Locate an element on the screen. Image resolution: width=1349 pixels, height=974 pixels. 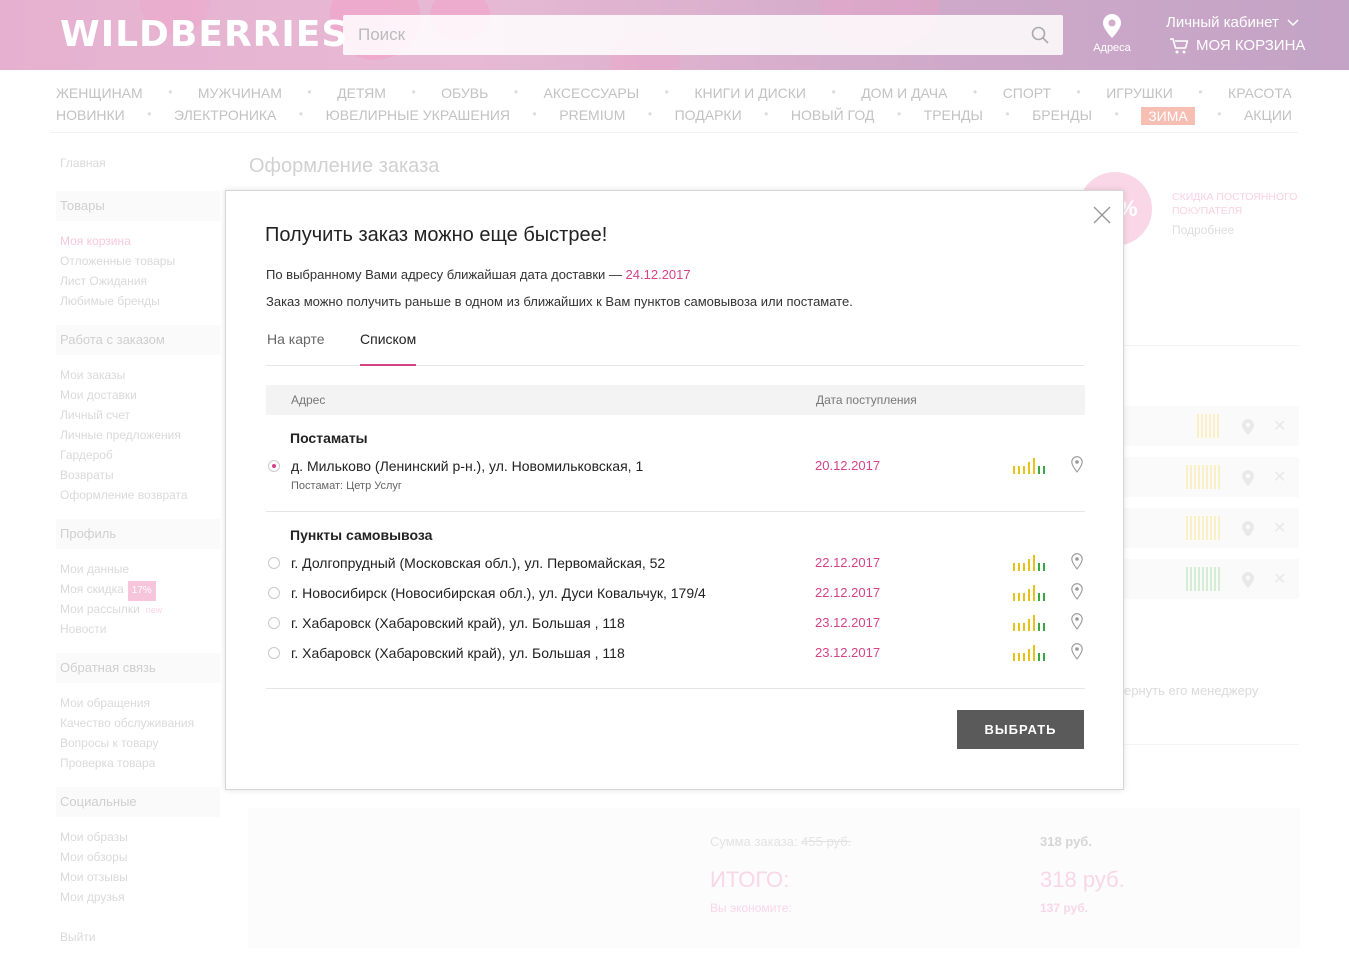
select-button: ВЫБРАТЬ is located at coordinates (1020, 729).